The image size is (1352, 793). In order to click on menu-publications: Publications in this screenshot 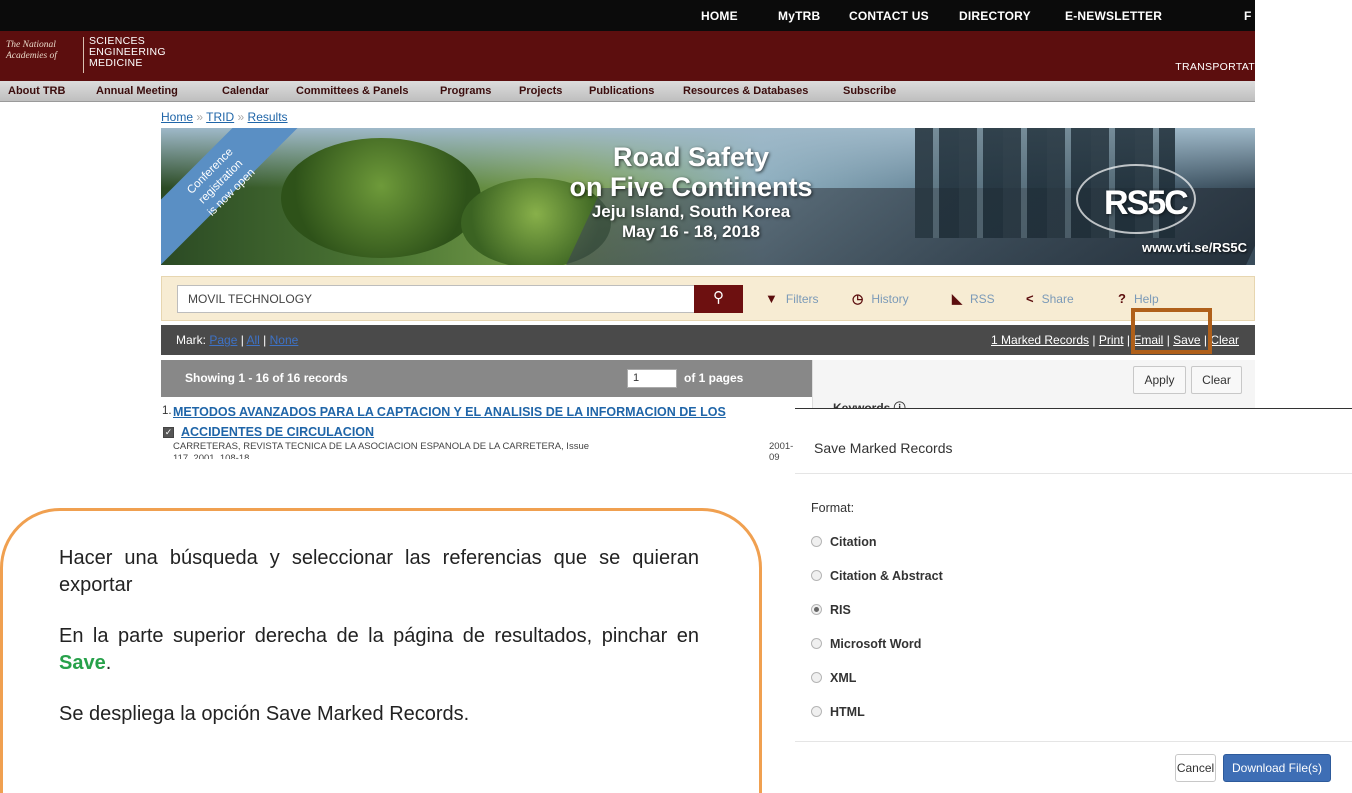, I will do `click(621, 91)`.